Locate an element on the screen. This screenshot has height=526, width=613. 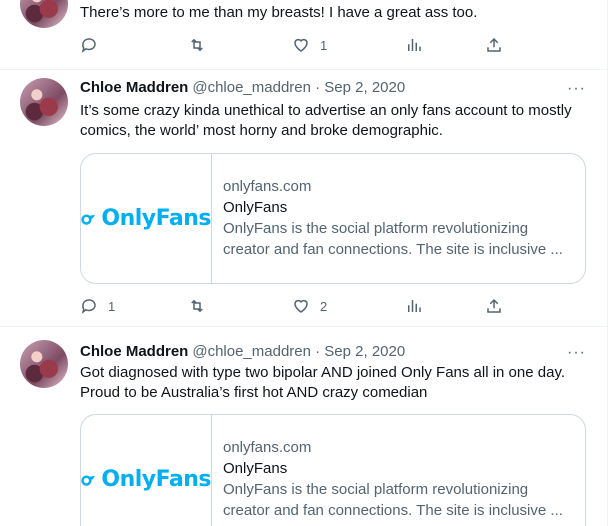
reply-button is located at coordinates (94, 45).